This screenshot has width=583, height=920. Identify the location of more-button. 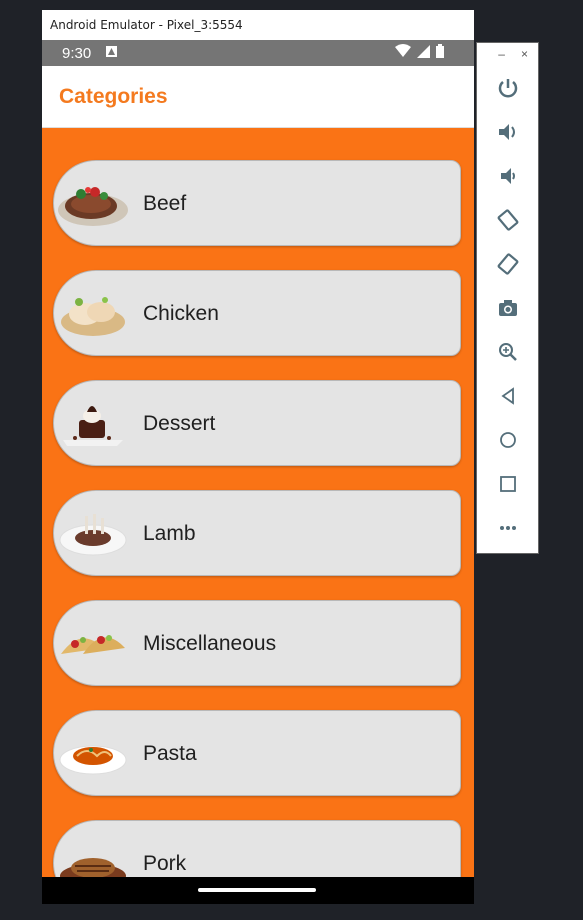
(508, 528).